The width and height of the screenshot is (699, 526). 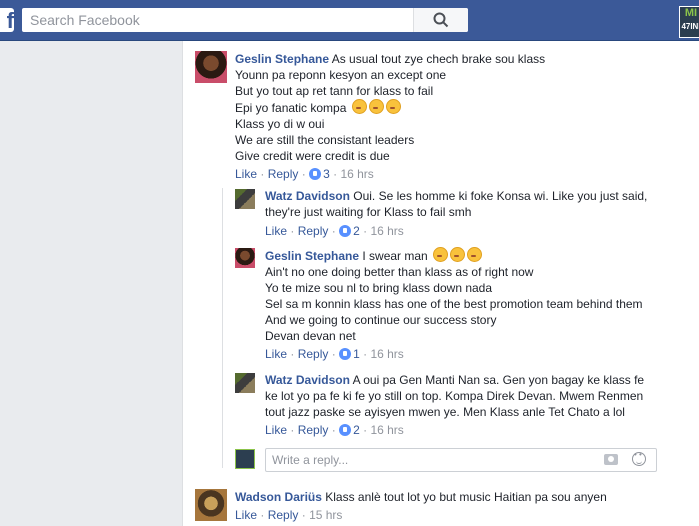 I want to click on comment-actions: Like · Reply · 3 · 16 hrs, so click(x=304, y=174).